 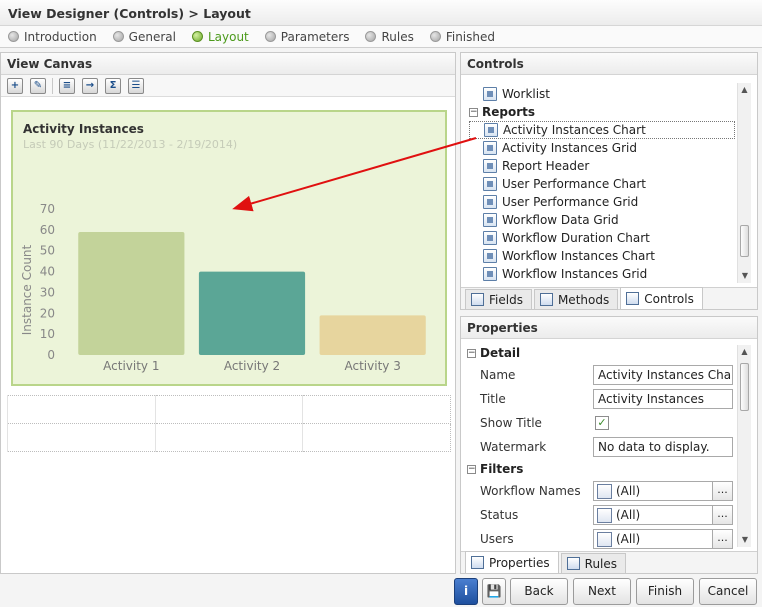 I want to click on control-label: Activity Instances Grid, so click(x=569, y=148).